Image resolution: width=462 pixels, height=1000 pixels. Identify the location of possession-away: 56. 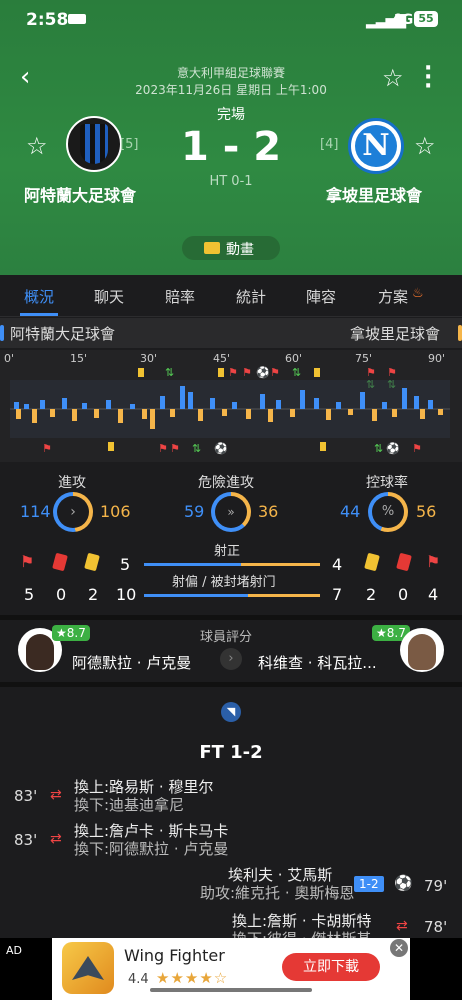
(426, 511).